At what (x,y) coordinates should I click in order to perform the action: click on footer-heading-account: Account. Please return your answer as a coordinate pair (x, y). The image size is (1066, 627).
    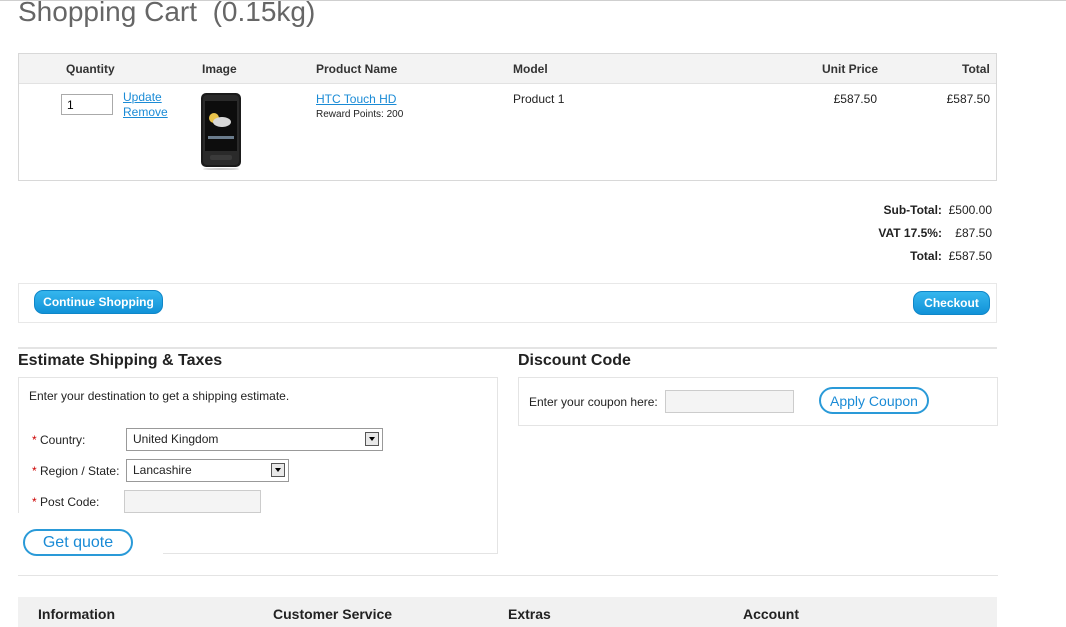
    Looking at the image, I should click on (771, 614).